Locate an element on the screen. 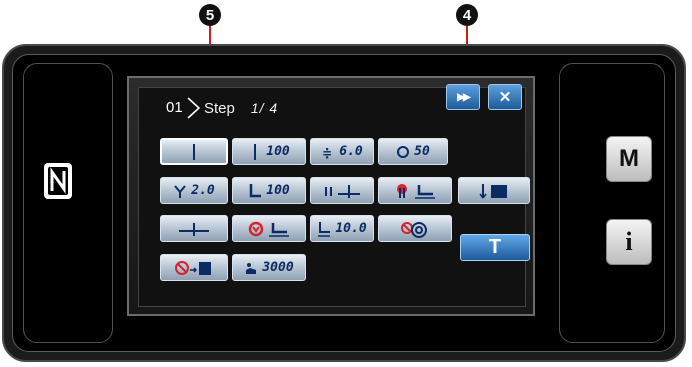 This screenshot has height=367, width=692. fast-forward-icon: ▶▶ is located at coordinates (463, 97).